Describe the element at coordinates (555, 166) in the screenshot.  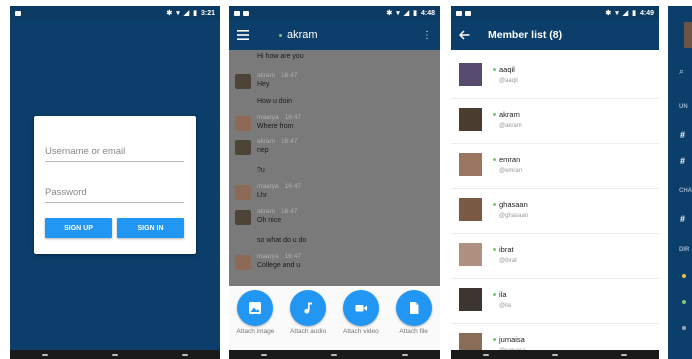
I see `member-row: emran @emran` at that location.